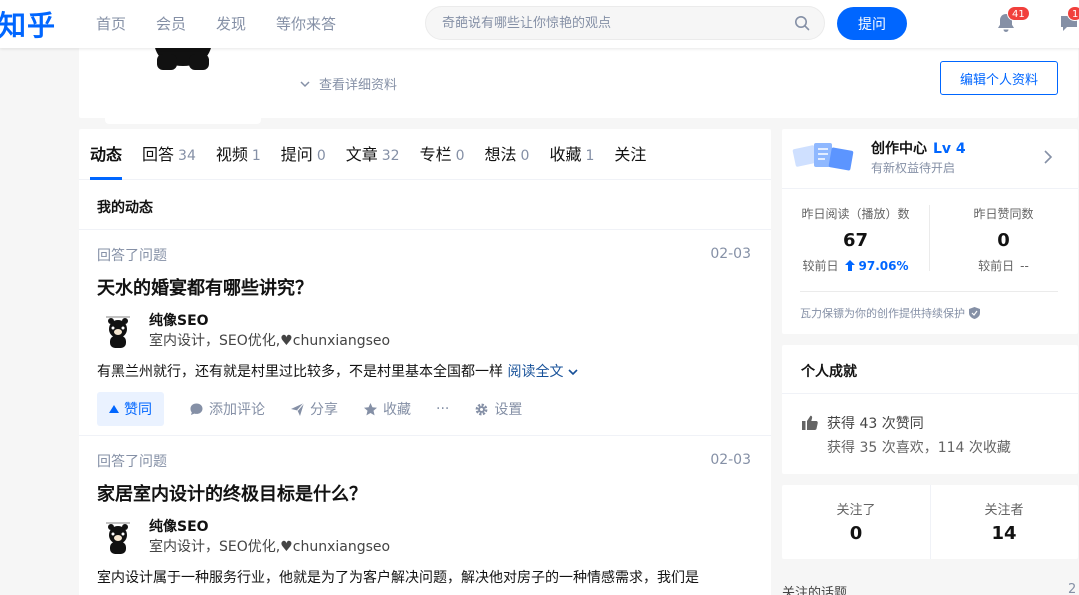 The height and width of the screenshot is (595, 1079). I want to click on read-more-link: 阅读全文, so click(542, 372).